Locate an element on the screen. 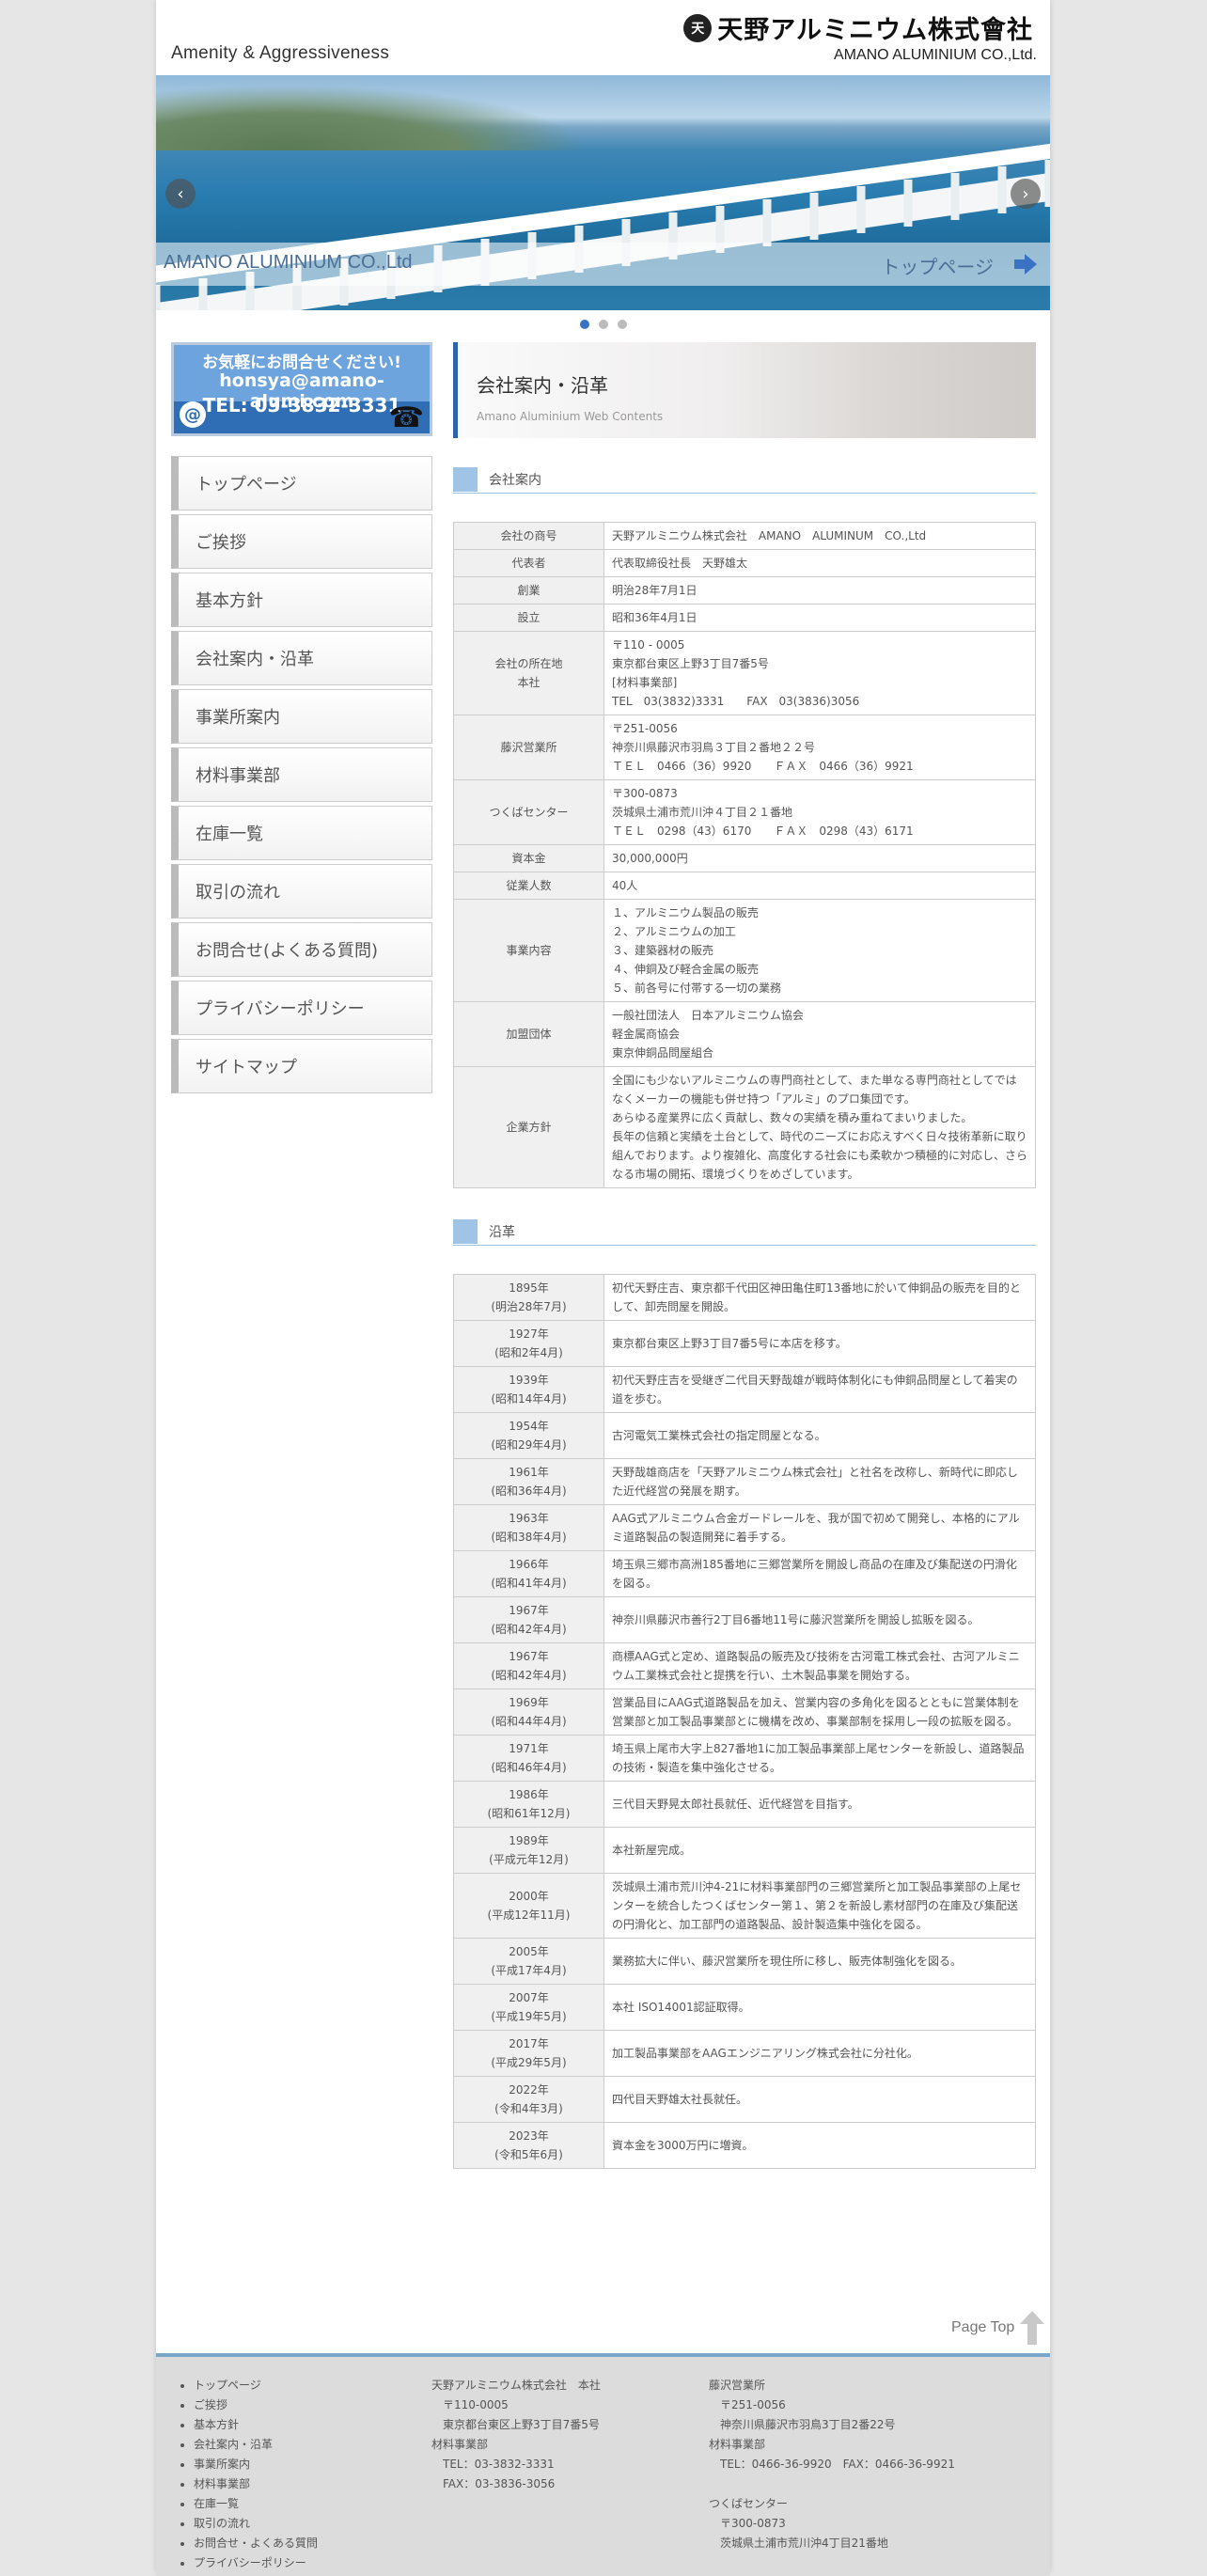 The height and width of the screenshot is (2576, 1207). sidebar-nav-item: サイトマップ is located at coordinates (301, 1066).